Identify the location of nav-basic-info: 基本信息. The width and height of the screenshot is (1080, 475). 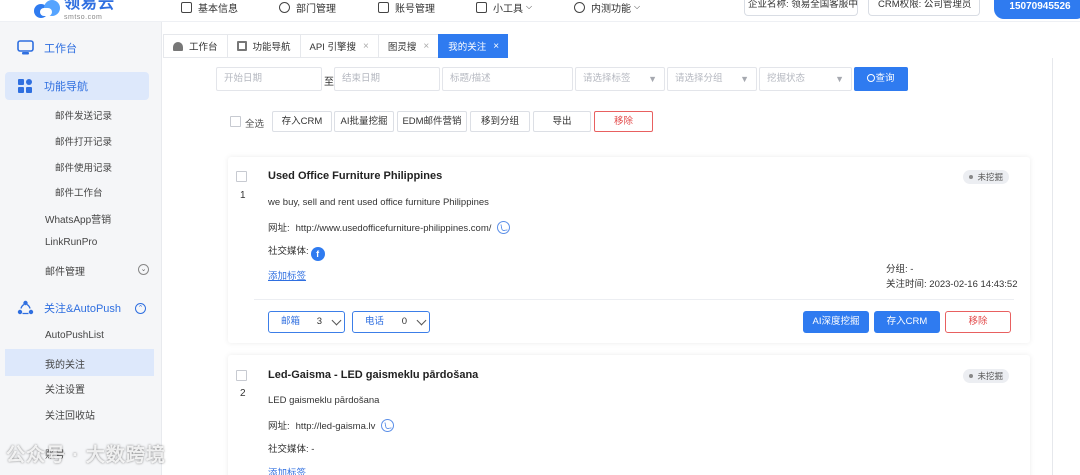
(209, 7).